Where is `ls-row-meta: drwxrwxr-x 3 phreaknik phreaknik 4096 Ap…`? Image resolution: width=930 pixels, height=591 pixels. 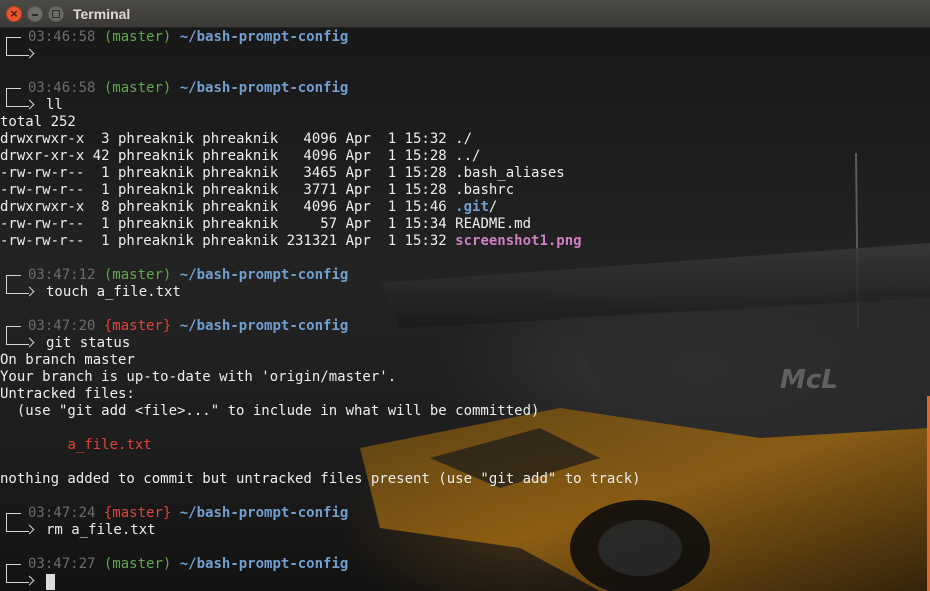 ls-row-meta: drwxrwxr-x 3 phreaknik phreaknik 4096 Ap… is located at coordinates (228, 139).